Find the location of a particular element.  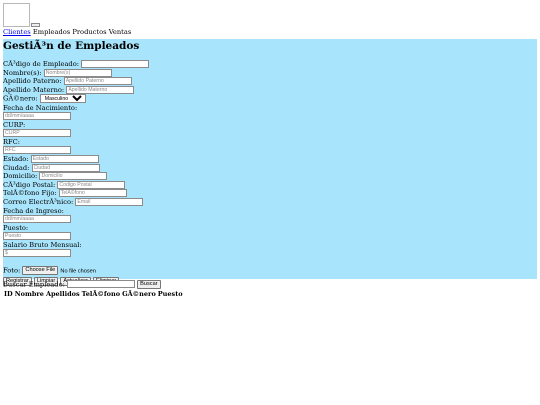

search-button: Buscar is located at coordinates (149, 284).